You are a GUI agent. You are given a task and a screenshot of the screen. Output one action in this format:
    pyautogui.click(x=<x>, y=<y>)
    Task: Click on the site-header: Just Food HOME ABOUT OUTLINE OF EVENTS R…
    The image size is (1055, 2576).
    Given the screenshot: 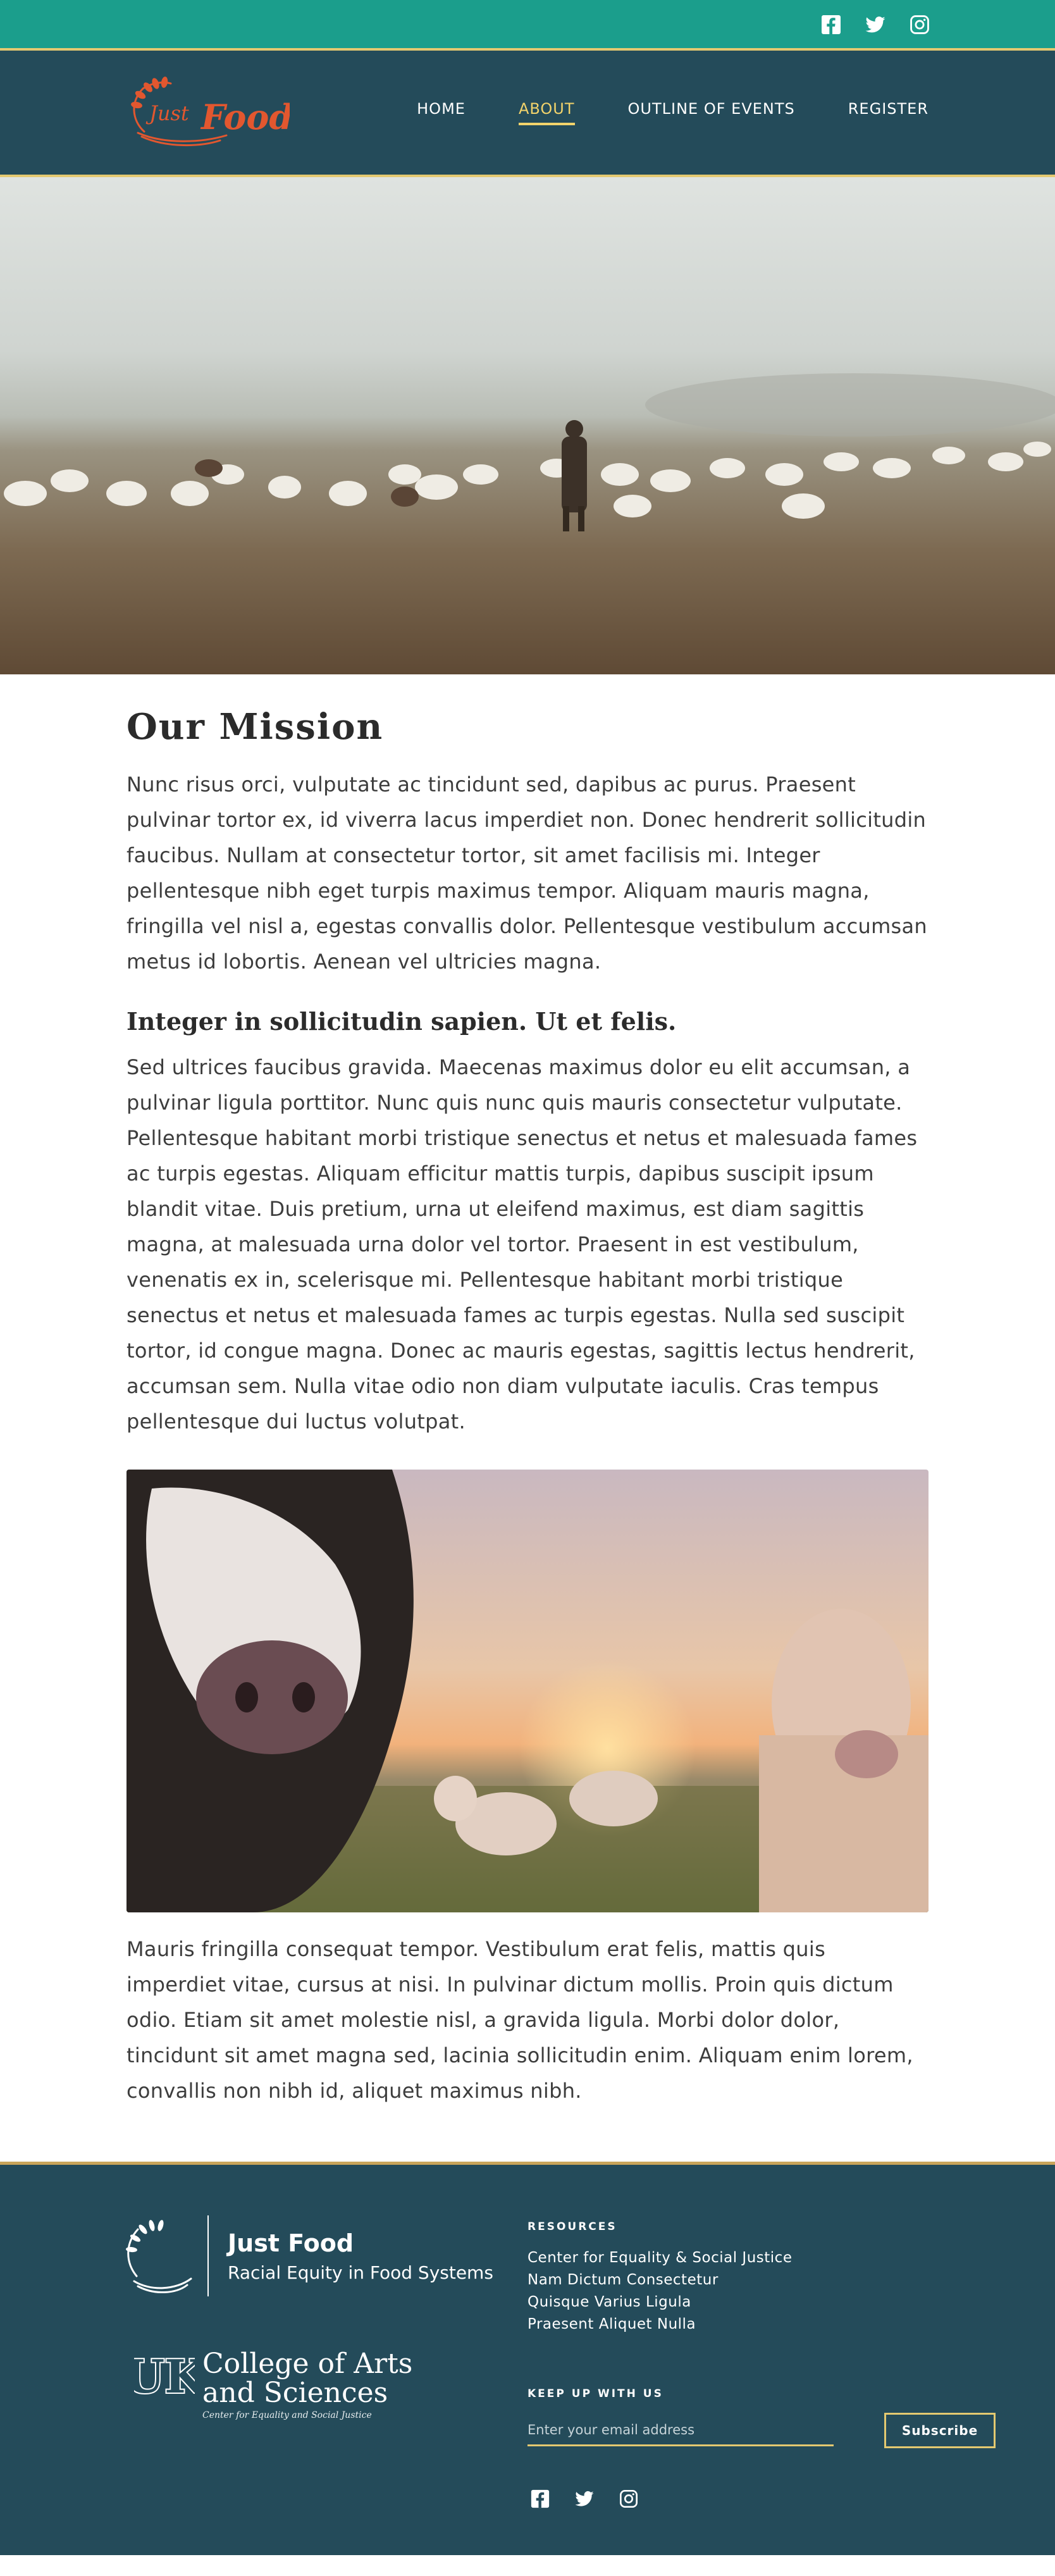 What is the action you would take?
    pyautogui.click(x=527, y=114)
    